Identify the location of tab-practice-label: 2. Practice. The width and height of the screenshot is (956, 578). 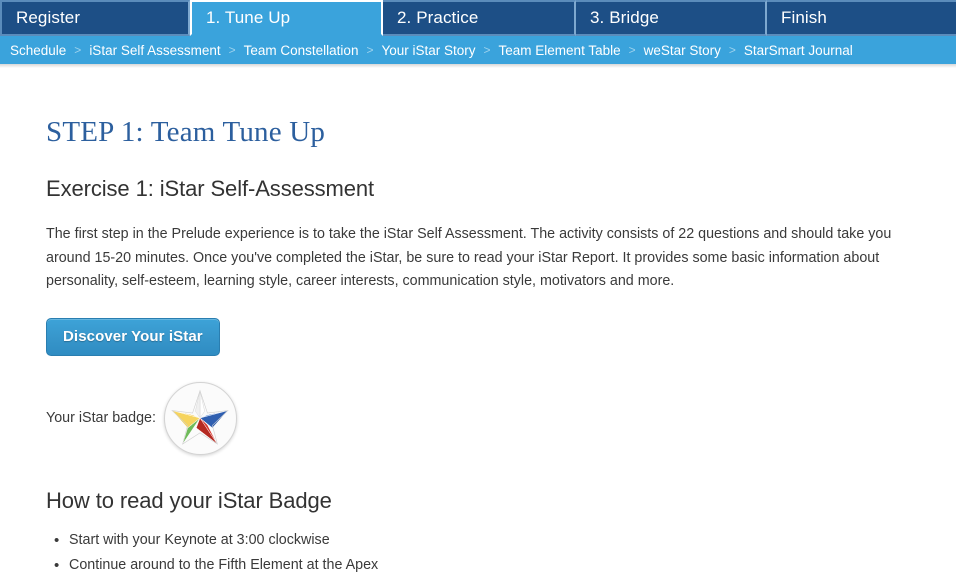
(438, 17).